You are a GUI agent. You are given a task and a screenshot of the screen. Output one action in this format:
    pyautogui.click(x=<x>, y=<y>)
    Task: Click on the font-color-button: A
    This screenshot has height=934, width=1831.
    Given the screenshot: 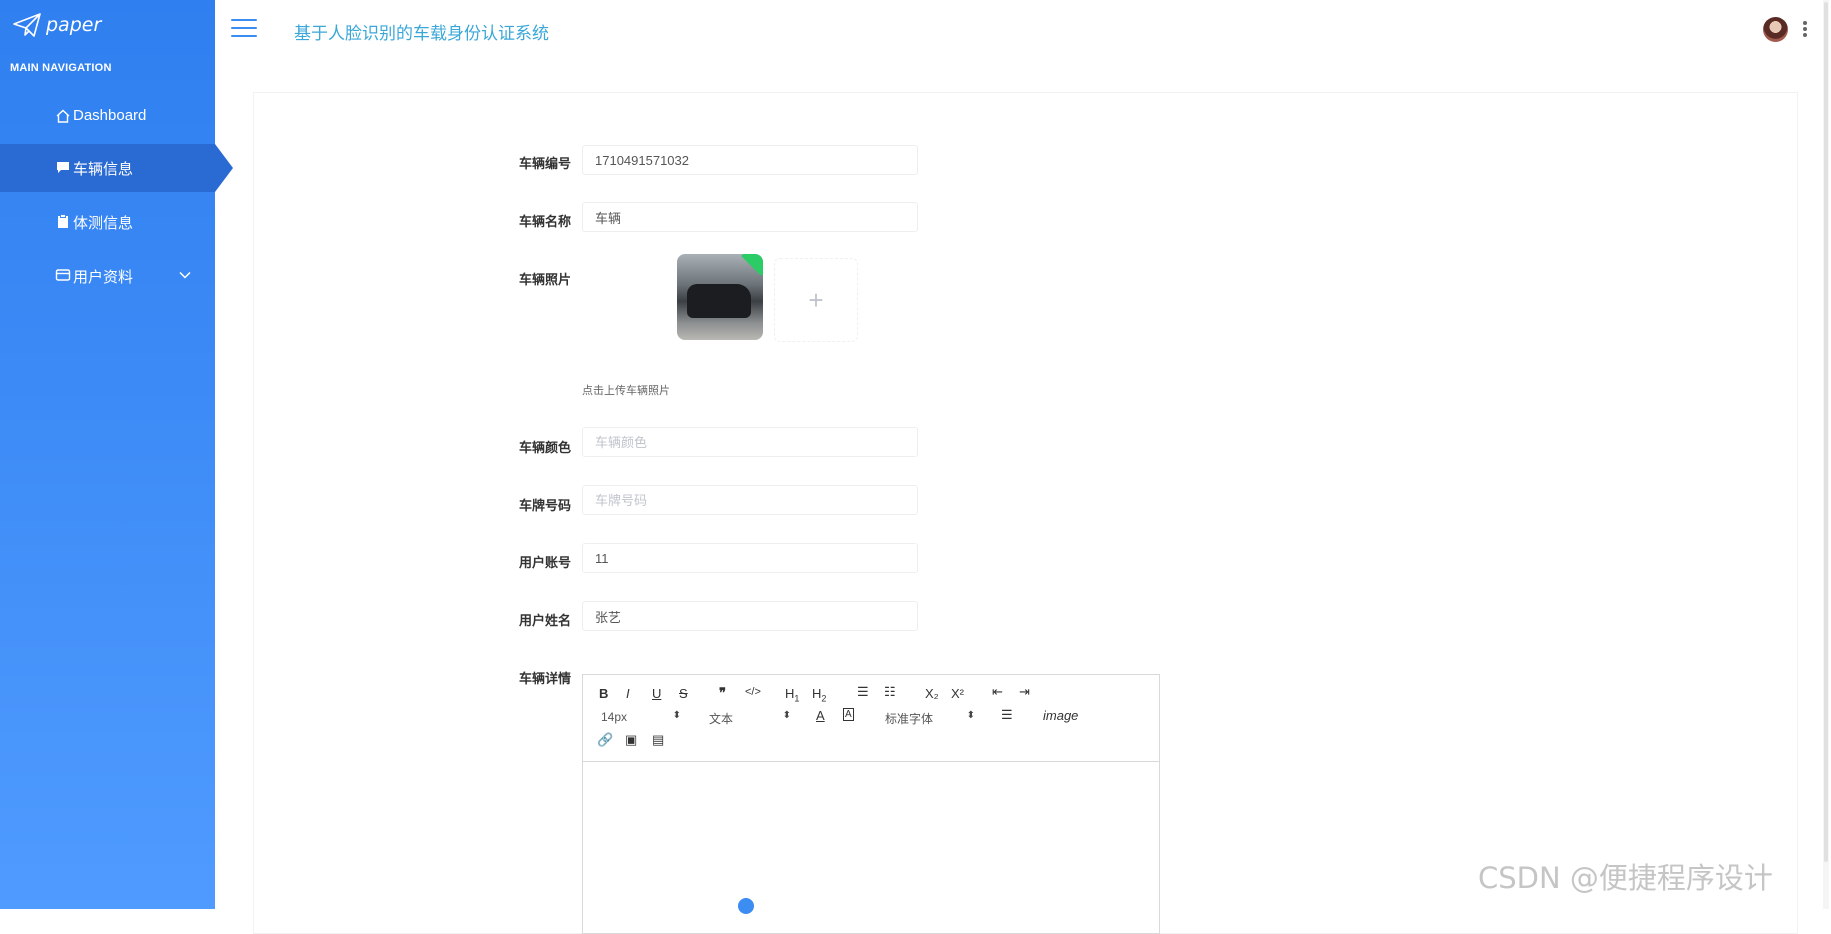 What is the action you would take?
    pyautogui.click(x=820, y=715)
    